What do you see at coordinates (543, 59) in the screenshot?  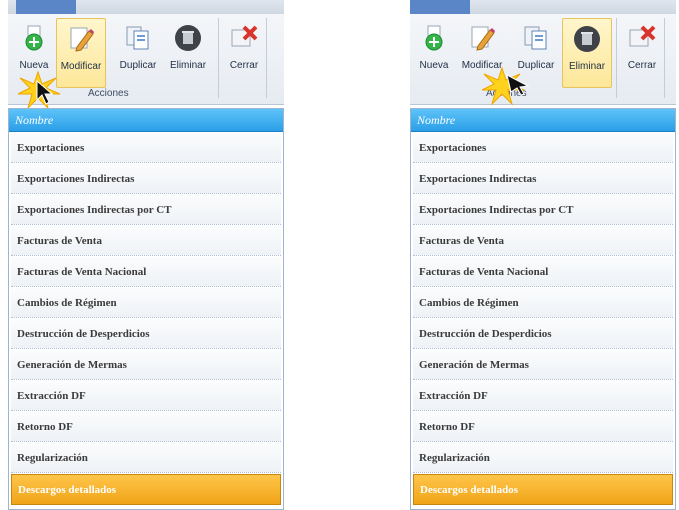 I see `ribbon-toolbar: Nueva Modificar Duplicar Eliminar` at bounding box center [543, 59].